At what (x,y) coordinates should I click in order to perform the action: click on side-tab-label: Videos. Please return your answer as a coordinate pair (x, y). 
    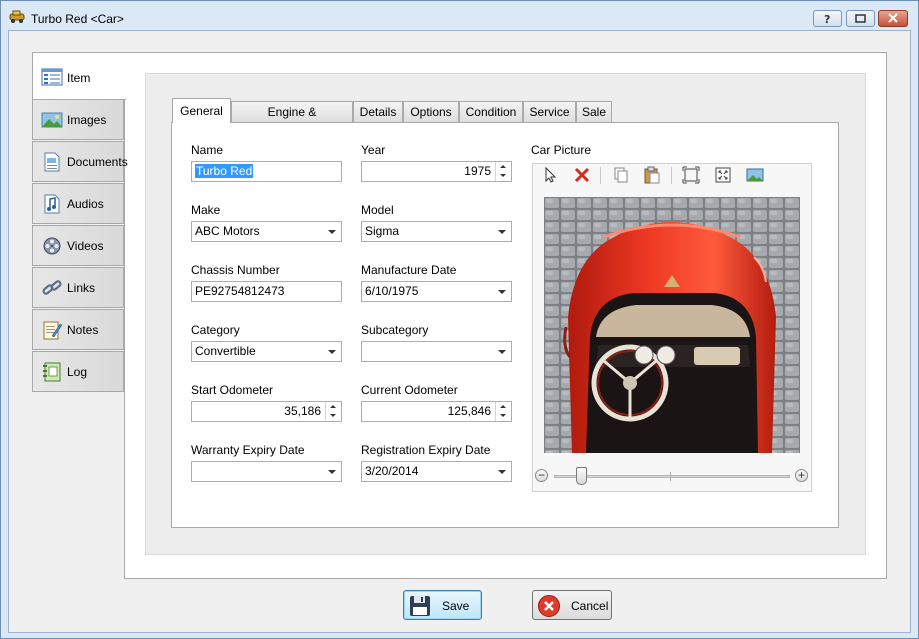
    Looking at the image, I should click on (85, 246).